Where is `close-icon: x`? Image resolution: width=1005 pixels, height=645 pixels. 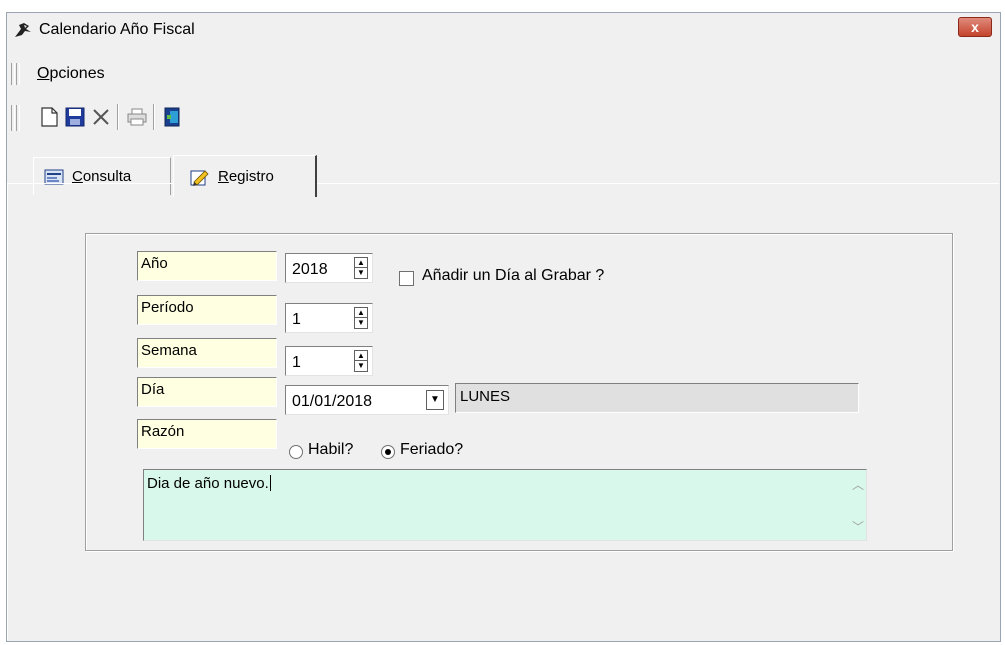
close-icon: x is located at coordinates (975, 27).